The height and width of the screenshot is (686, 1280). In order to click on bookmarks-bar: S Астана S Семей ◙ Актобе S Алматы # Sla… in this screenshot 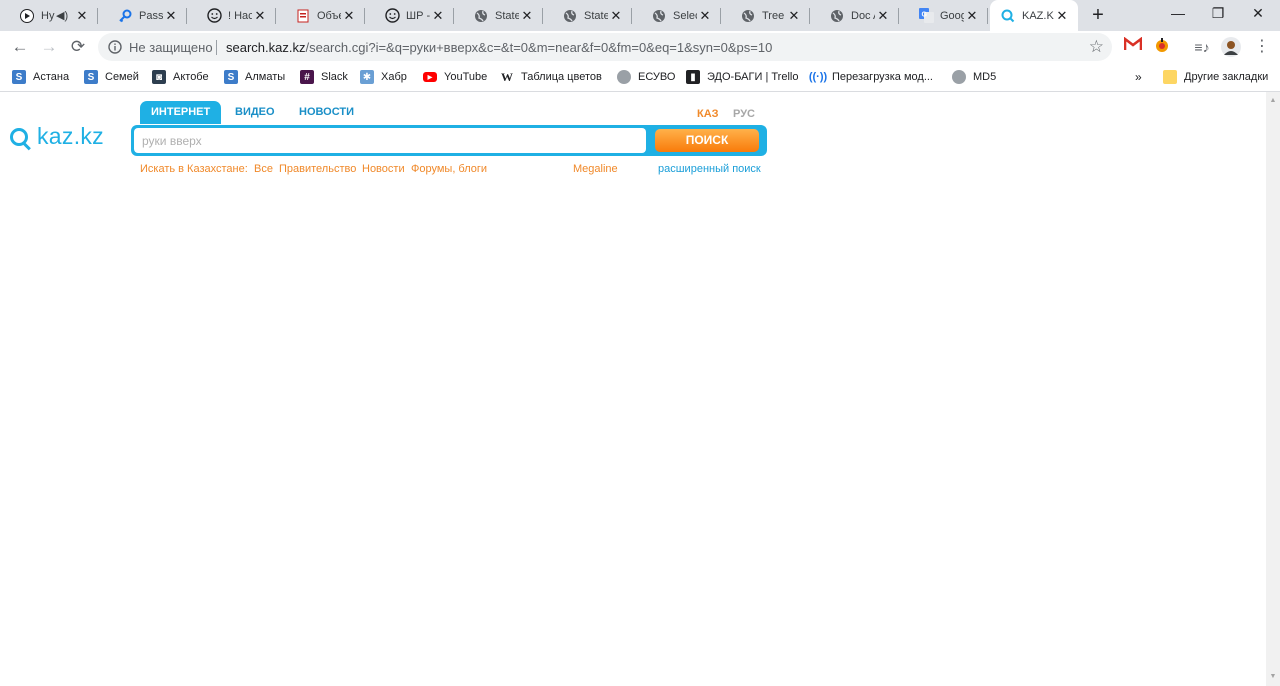, I will do `click(640, 77)`.